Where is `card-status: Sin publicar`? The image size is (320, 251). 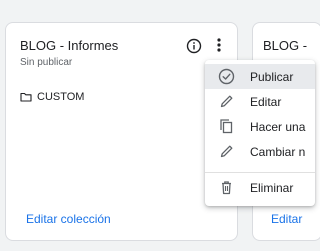
card-status: Sin publicar is located at coordinates (46, 62).